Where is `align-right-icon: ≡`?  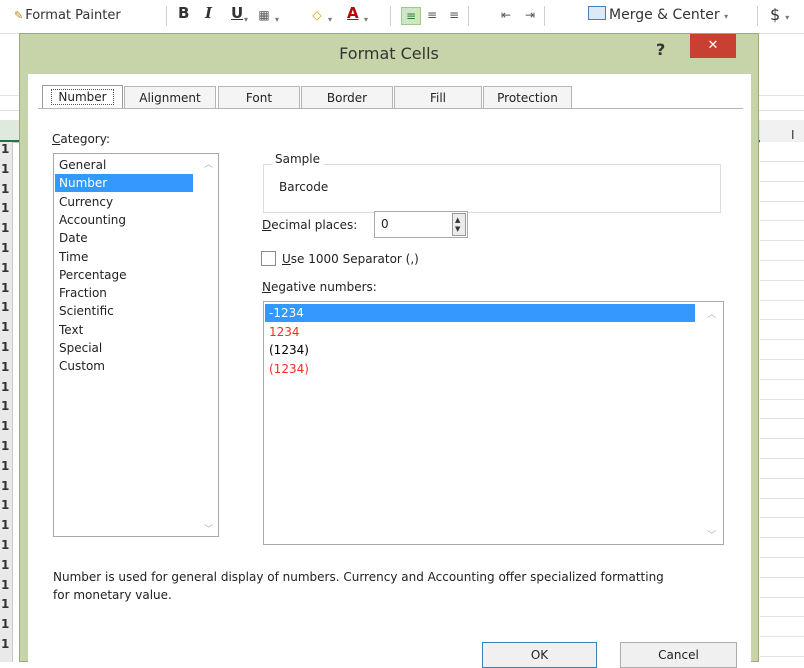
align-right-icon: ≡ is located at coordinates (454, 15).